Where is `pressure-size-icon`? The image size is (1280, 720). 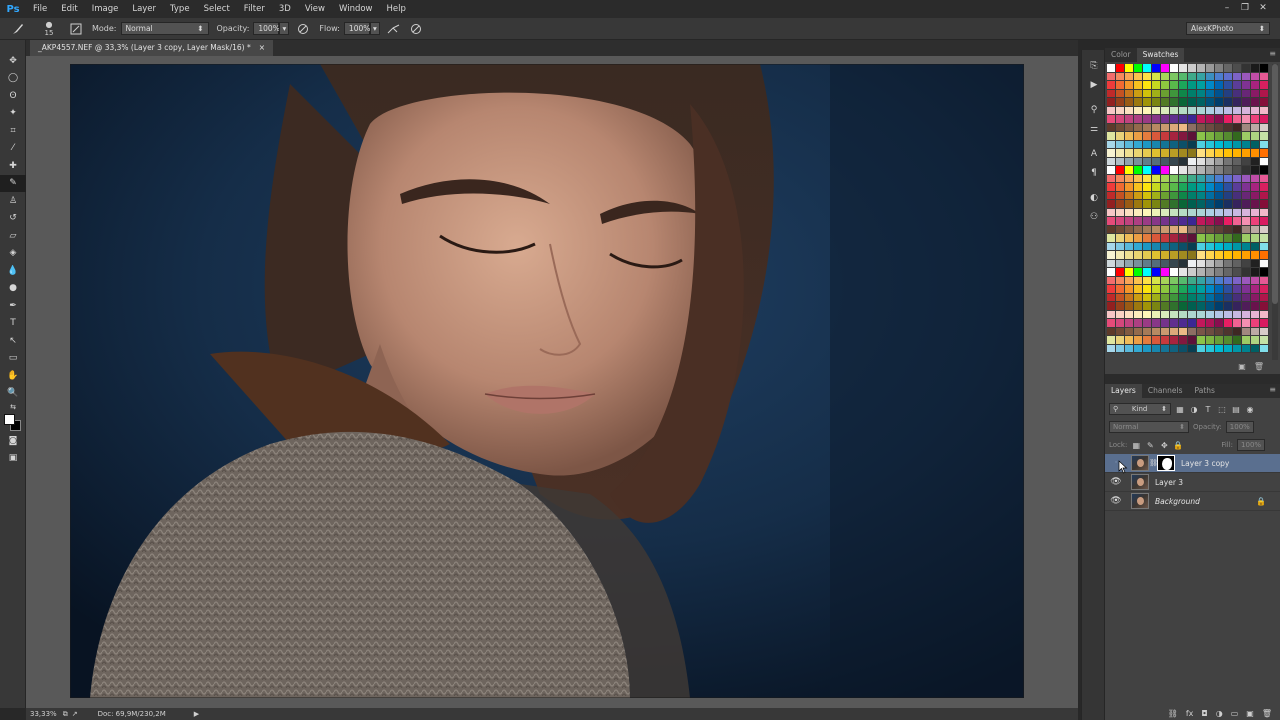
pressure-size-icon is located at coordinates (416, 29).